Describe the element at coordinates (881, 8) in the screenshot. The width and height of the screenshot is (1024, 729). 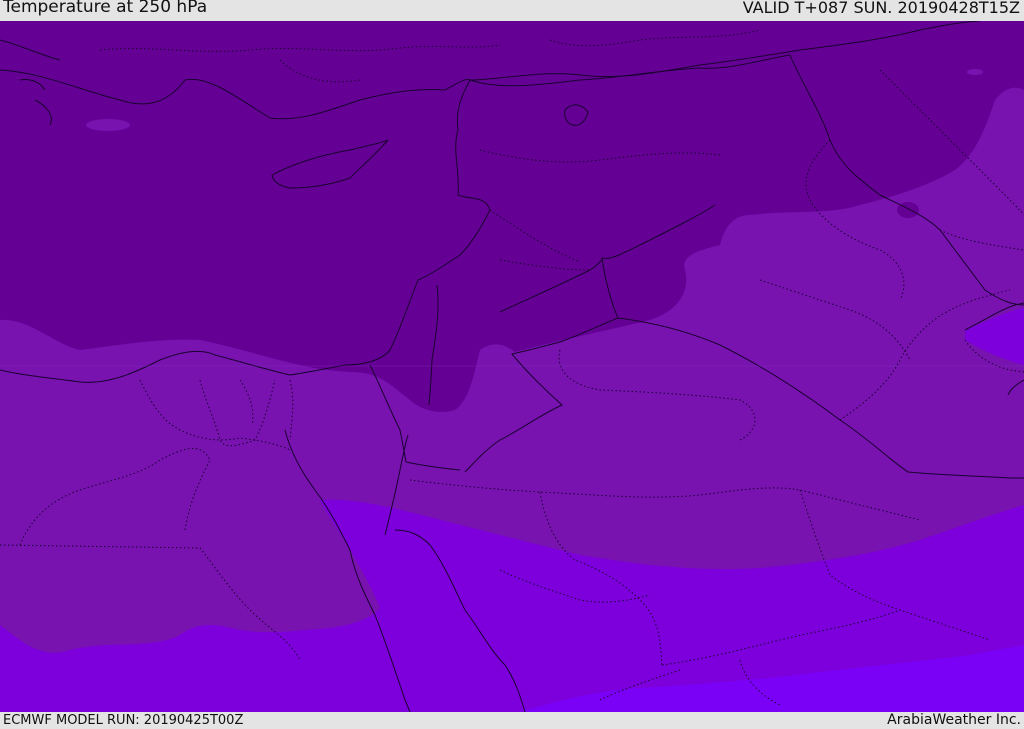
I see `valid-time: VALID T+087 SUN. 20190428T15Z` at that location.